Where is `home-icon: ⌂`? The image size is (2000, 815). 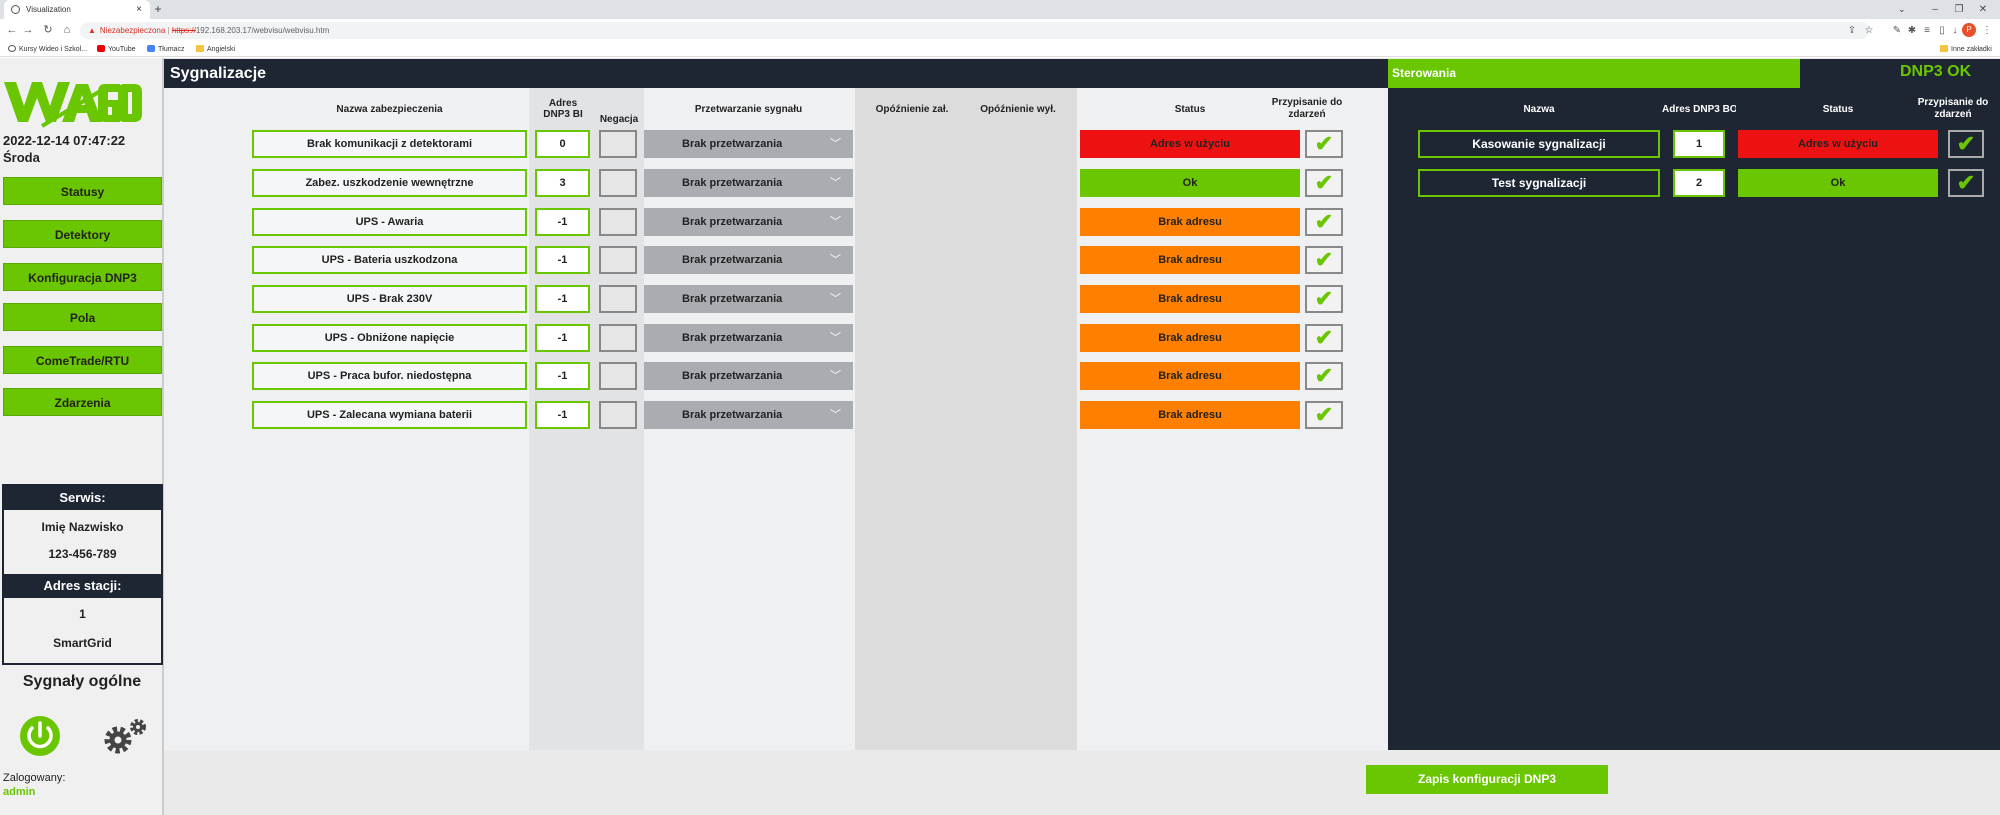
home-icon: ⌂ is located at coordinates (67, 30).